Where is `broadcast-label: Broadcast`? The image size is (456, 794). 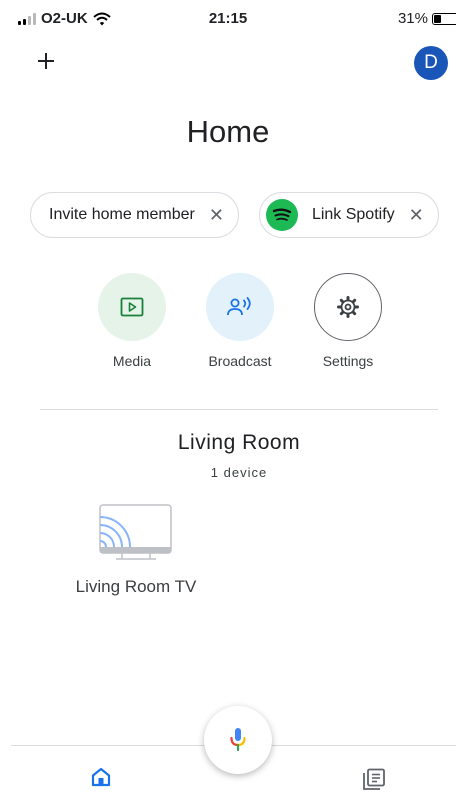 broadcast-label: Broadcast is located at coordinates (240, 361).